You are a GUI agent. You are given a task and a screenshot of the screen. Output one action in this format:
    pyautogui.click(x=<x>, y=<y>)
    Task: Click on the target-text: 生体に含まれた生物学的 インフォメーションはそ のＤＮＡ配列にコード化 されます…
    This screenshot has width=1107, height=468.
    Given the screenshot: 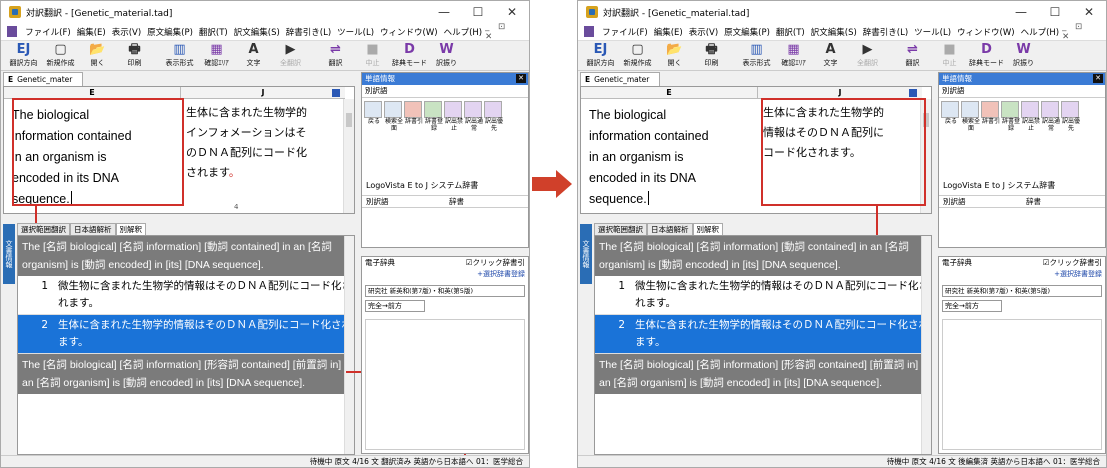 What is the action you would take?
    pyautogui.click(x=260, y=143)
    